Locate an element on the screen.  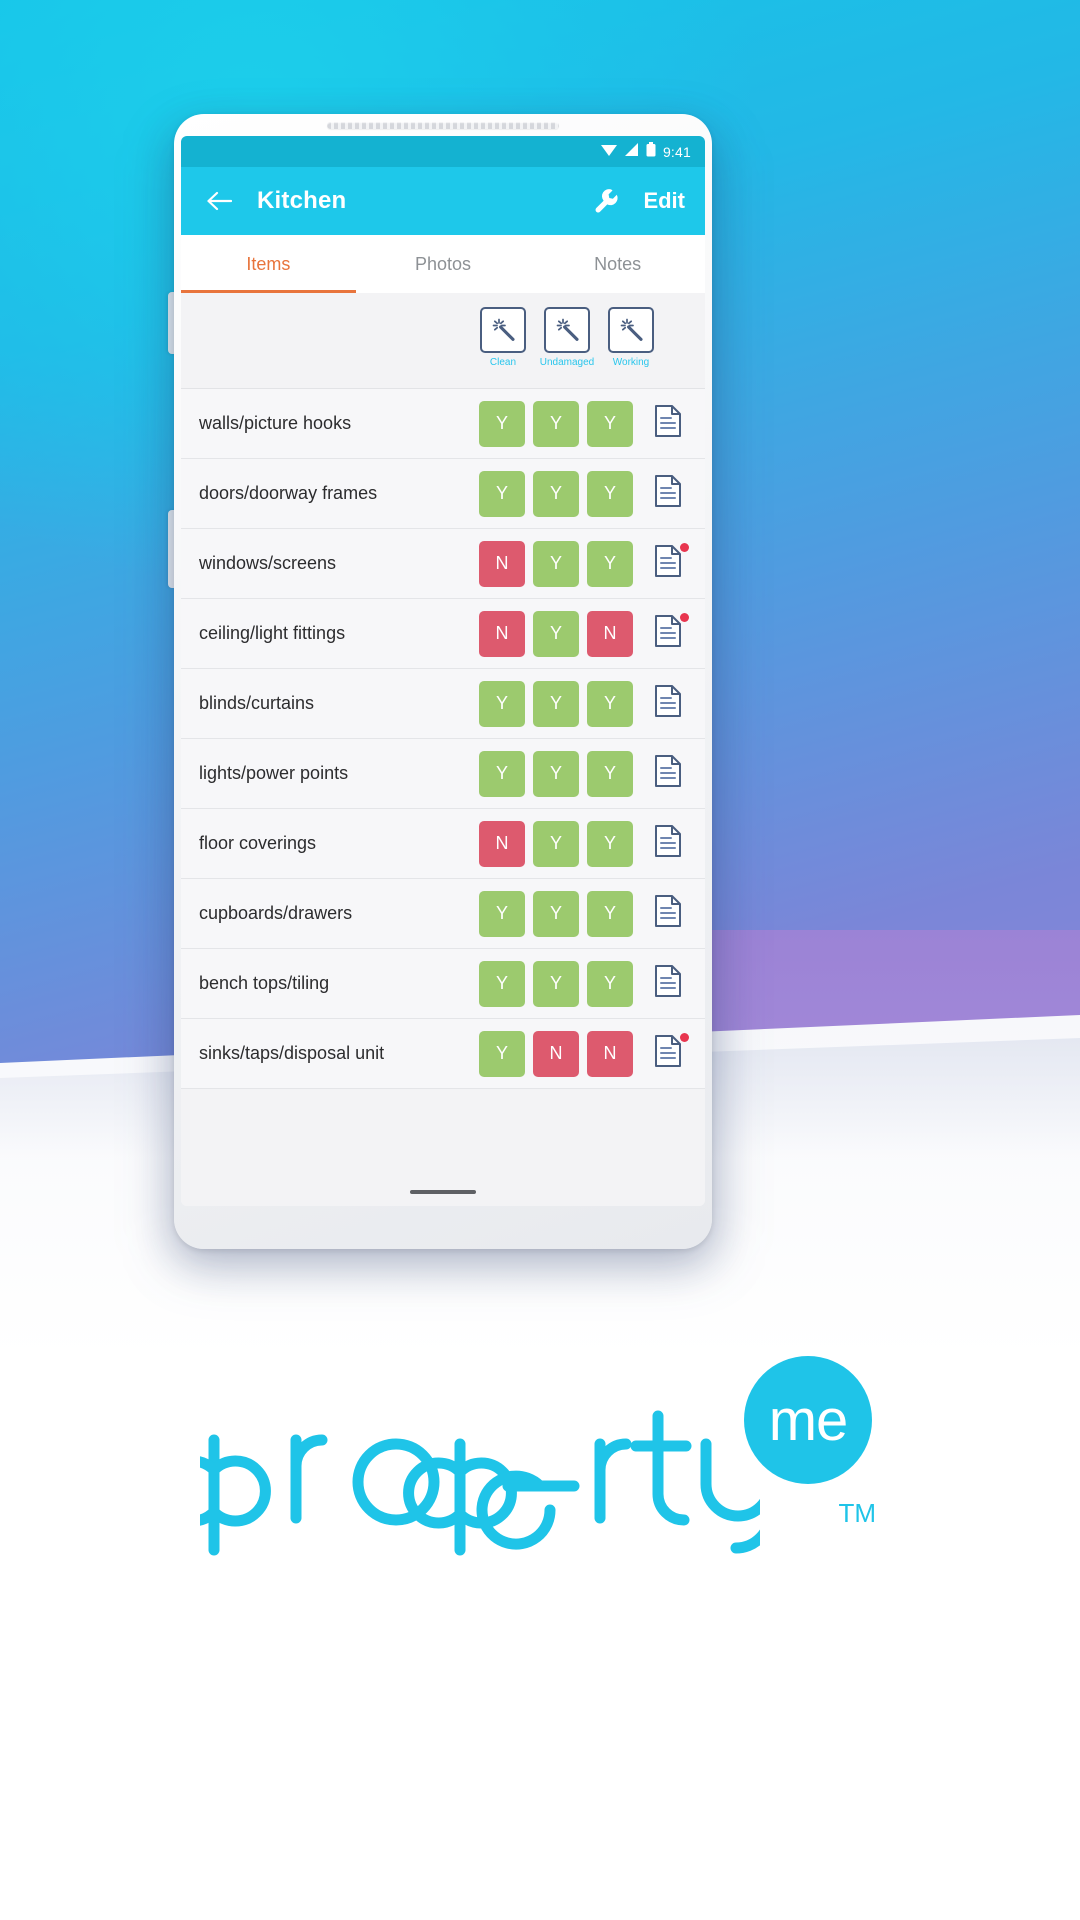
tab-items: Items is located at coordinates (268, 264).